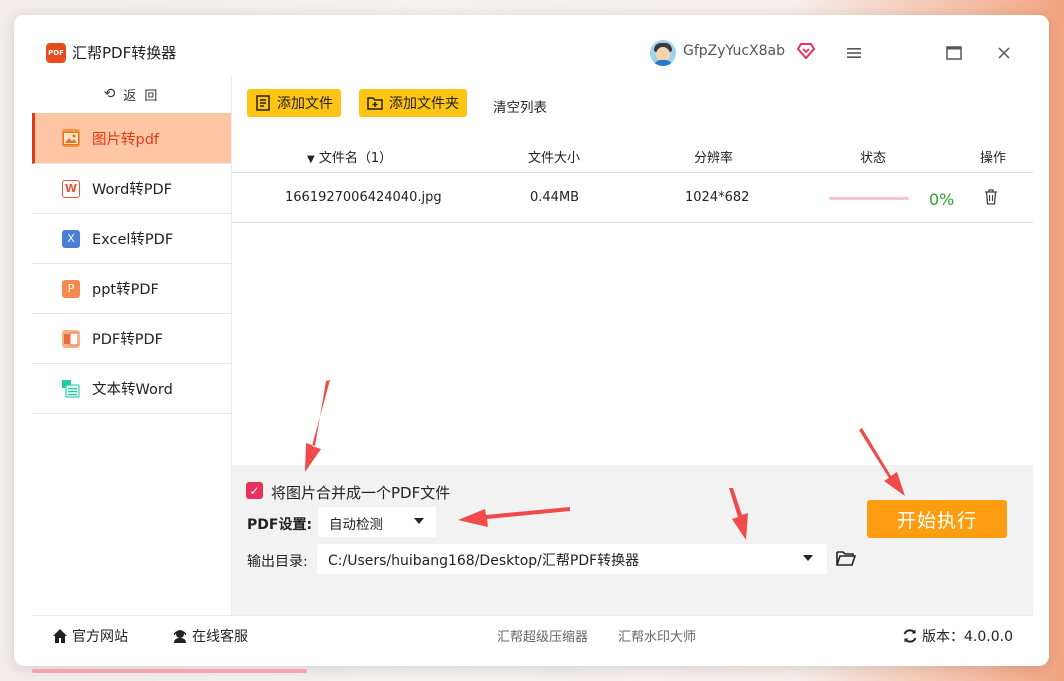 Image resolution: width=1064 pixels, height=681 pixels. What do you see at coordinates (873, 158) in the screenshot?
I see `status-header: 状态` at bounding box center [873, 158].